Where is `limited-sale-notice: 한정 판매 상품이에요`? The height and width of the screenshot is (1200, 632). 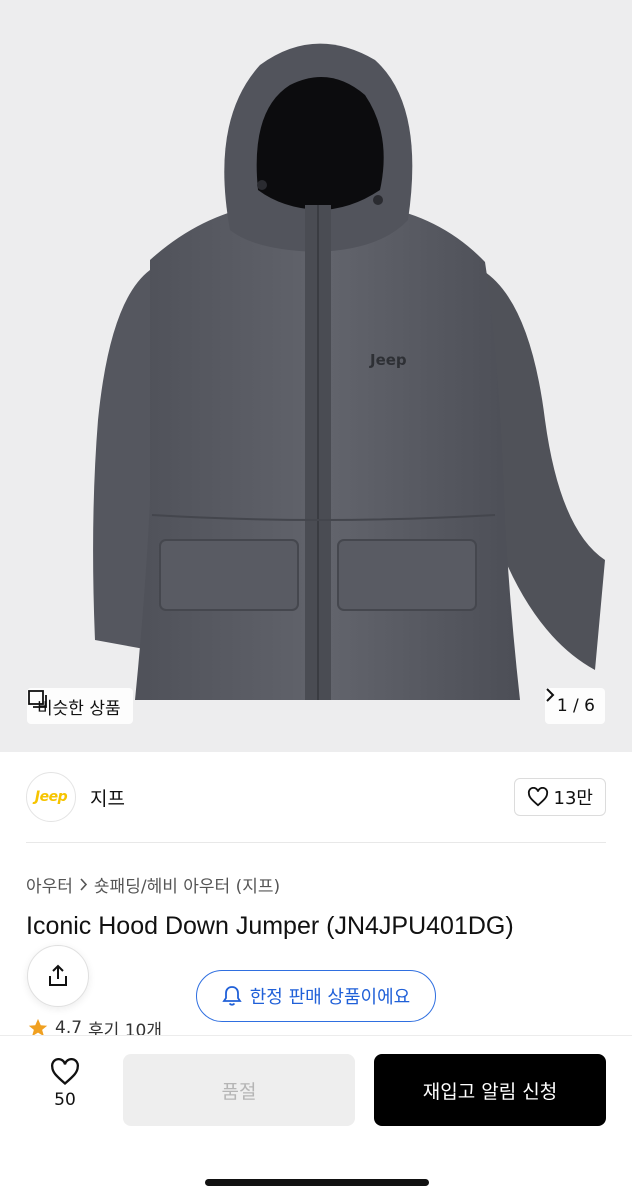
limited-sale-notice: 한정 판매 상품이에요 is located at coordinates (316, 996).